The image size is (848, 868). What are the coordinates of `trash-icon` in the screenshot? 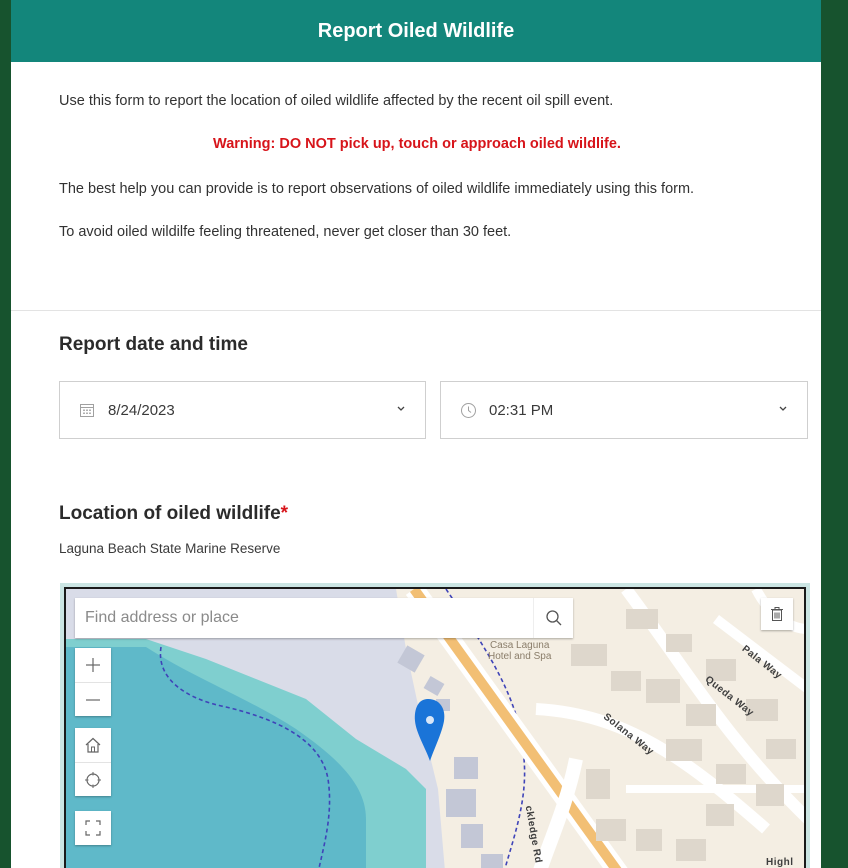 It's located at (777, 614).